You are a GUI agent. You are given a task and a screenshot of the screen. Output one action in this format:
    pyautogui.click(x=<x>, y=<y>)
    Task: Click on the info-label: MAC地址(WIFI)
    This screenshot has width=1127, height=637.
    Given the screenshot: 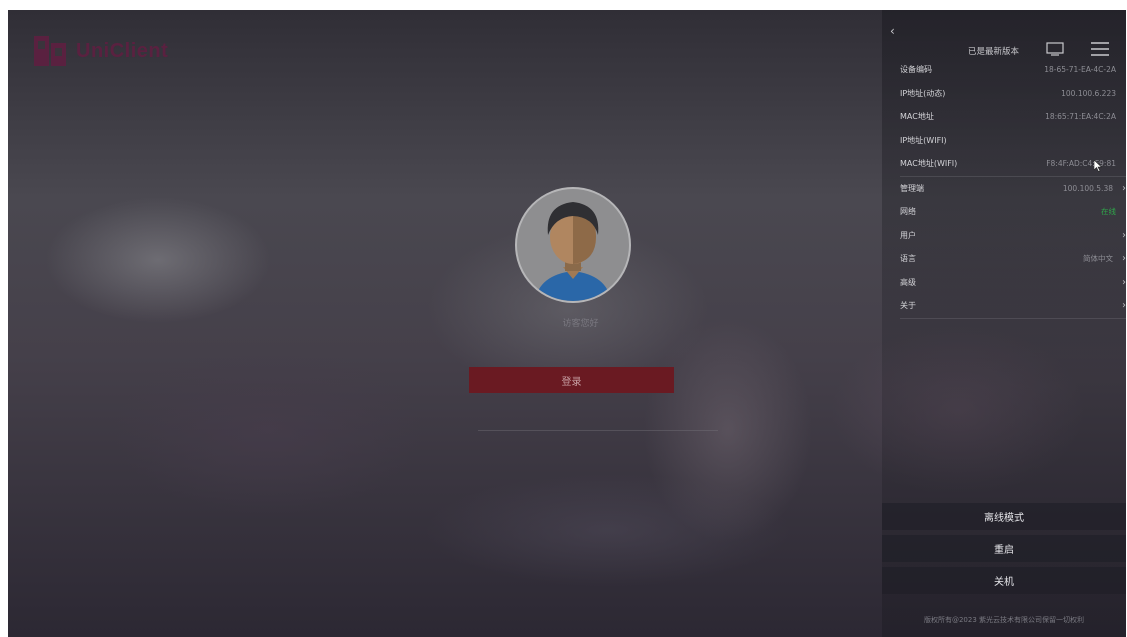 What is the action you would take?
    pyautogui.click(x=929, y=164)
    